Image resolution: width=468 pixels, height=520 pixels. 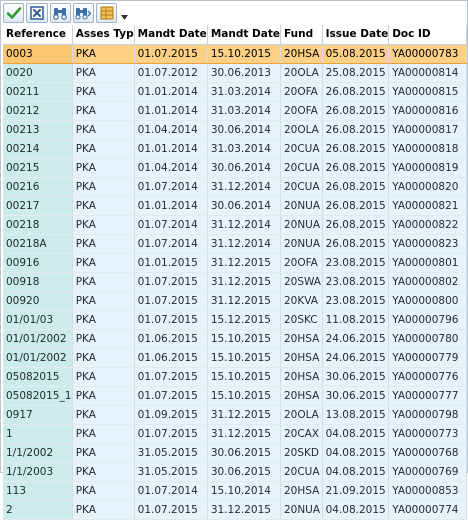 I want to click on doc-id-cell: YA00000819, so click(x=427, y=168).